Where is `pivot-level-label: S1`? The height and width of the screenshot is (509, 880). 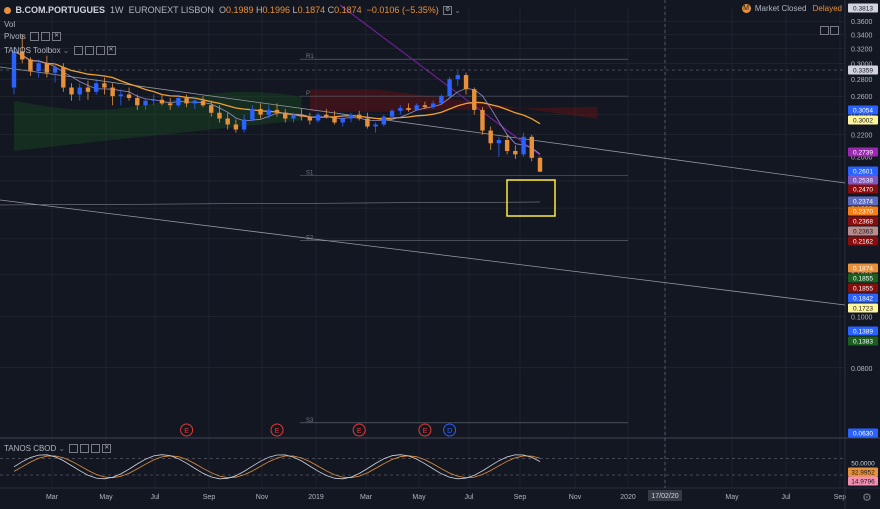 pivot-level-label: S1 is located at coordinates (310, 174).